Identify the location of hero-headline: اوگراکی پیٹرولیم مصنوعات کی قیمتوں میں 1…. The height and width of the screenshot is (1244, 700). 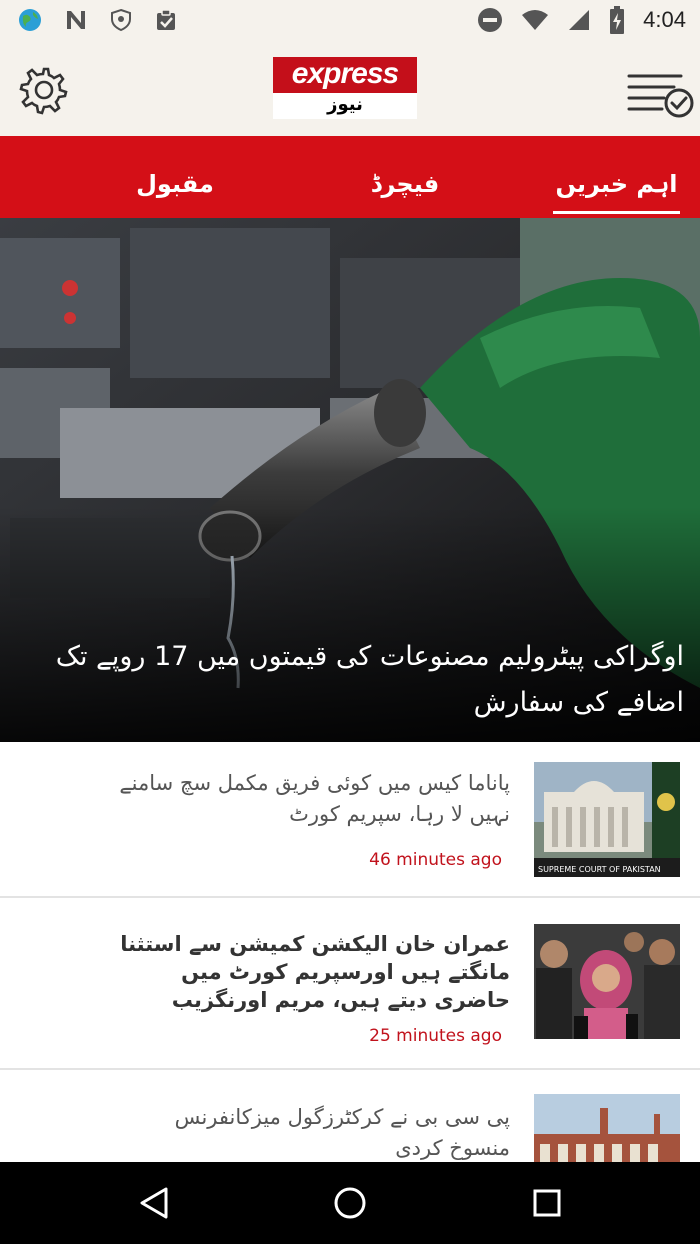
(369, 679).